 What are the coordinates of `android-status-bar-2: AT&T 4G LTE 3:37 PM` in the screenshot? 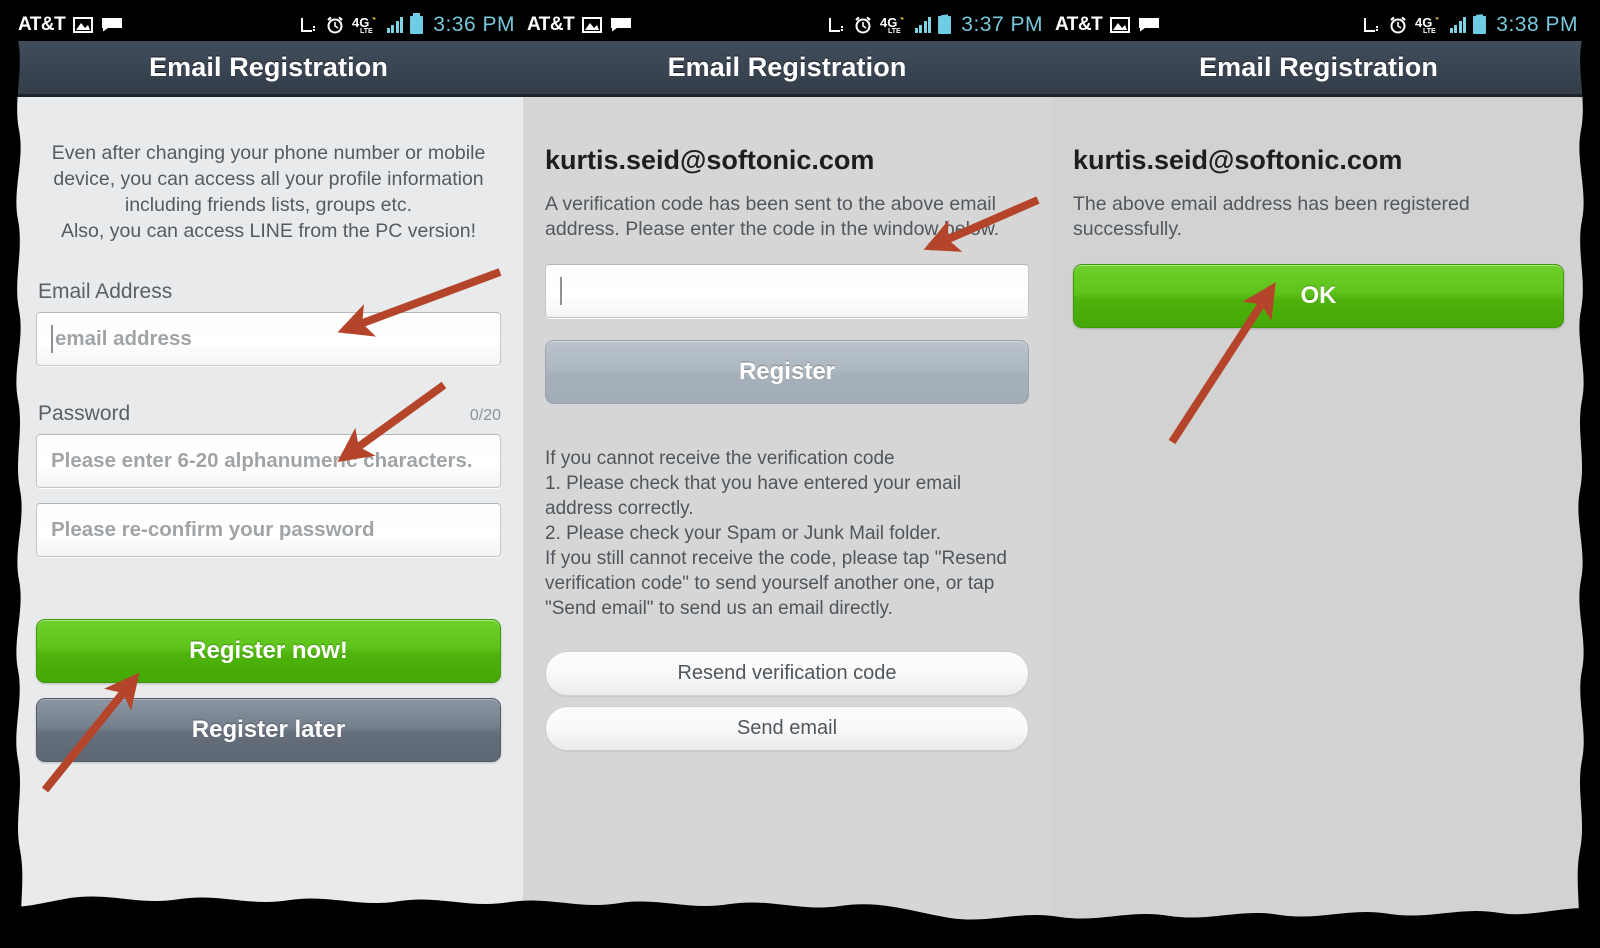 It's located at (787, 24).